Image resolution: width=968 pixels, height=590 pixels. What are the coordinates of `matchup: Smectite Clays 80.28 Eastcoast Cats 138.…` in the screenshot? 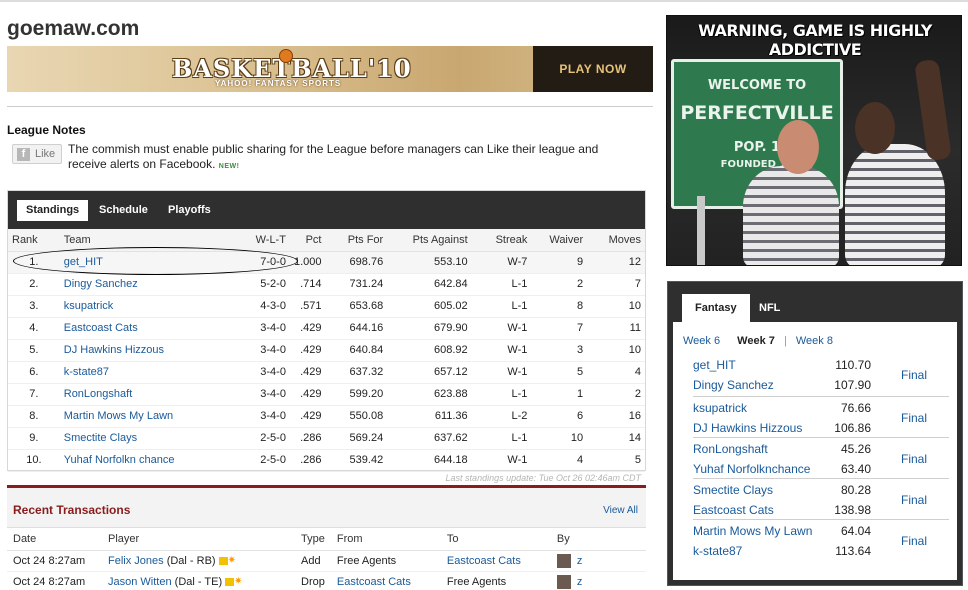 It's located at (821, 499).